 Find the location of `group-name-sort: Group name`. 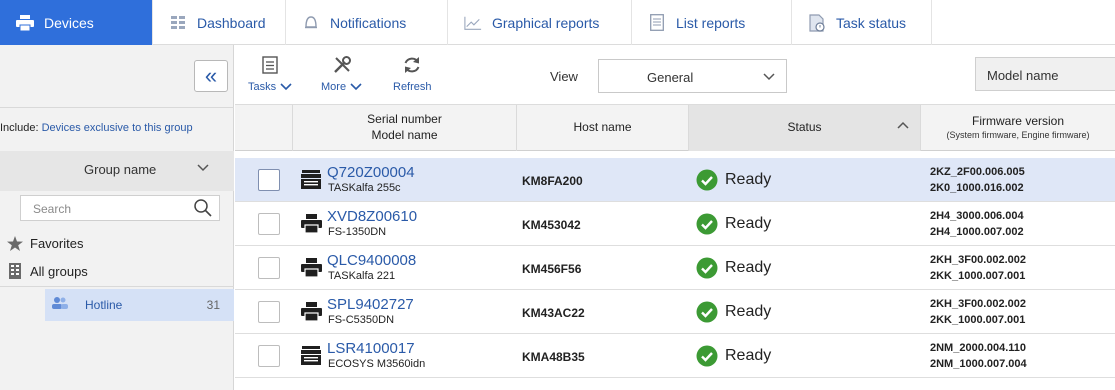

group-name-sort: Group name is located at coordinates (117, 171).